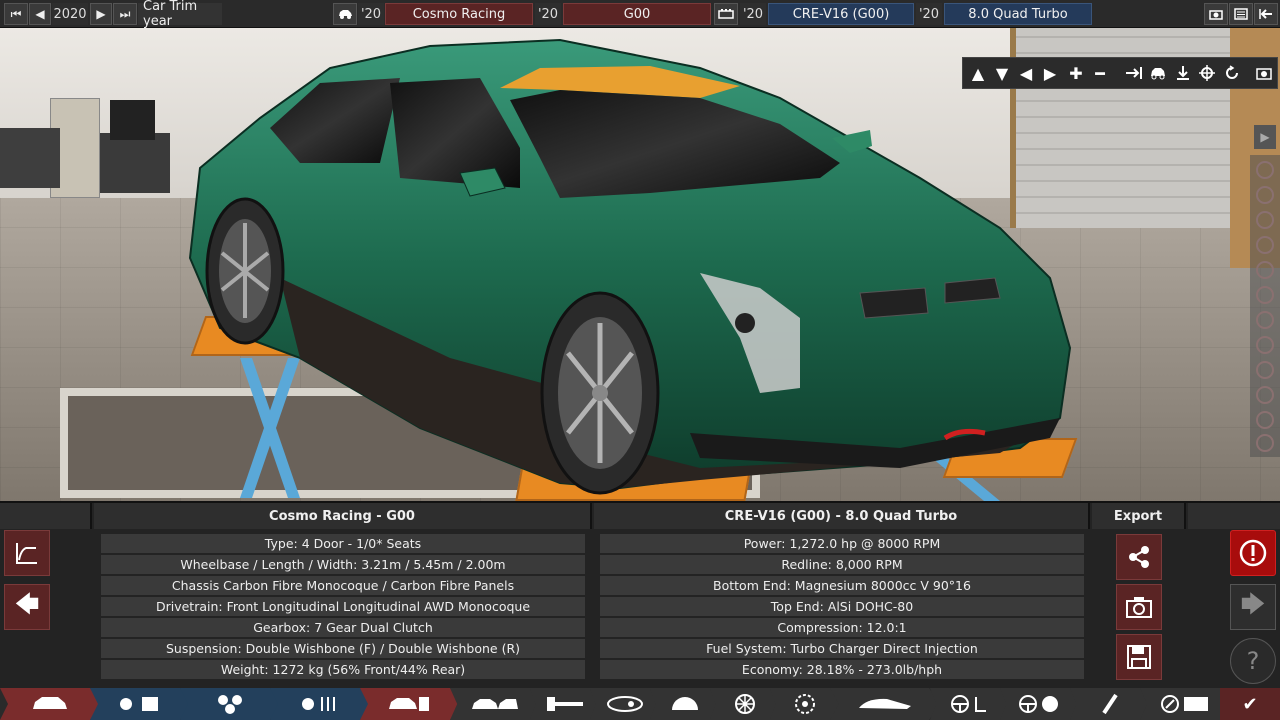  Describe the element at coordinates (1158, 73) in the screenshot. I see `car-view-icon` at that location.